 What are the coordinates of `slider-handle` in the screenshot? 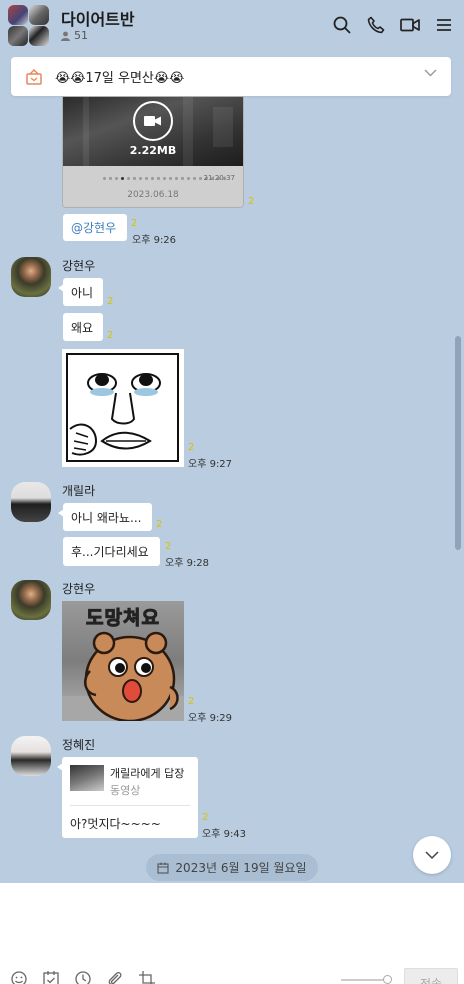 It's located at (387, 979).